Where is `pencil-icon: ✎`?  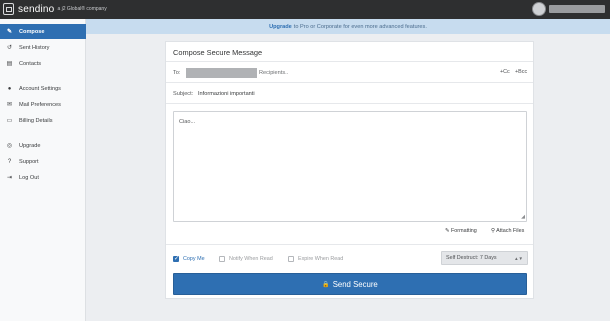 pencil-icon: ✎ is located at coordinates (9, 32).